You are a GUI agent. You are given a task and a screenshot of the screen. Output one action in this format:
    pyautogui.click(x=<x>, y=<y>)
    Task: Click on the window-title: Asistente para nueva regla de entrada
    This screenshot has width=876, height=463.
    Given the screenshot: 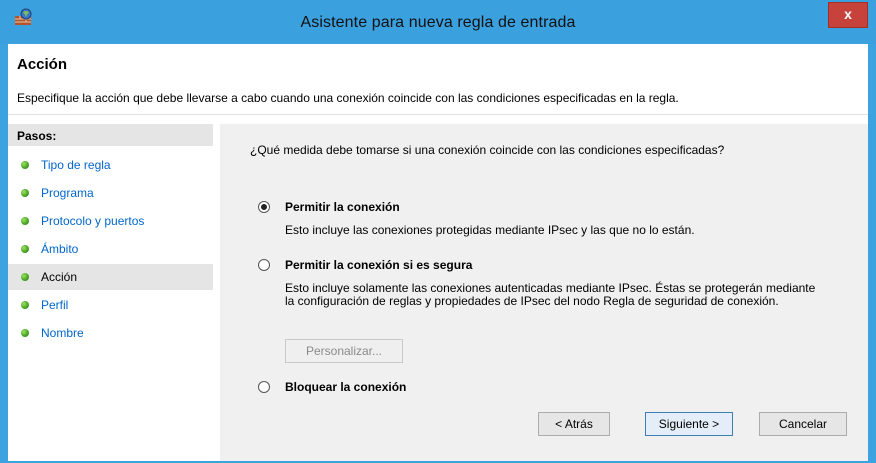 What is the action you would take?
    pyautogui.click(x=438, y=22)
    